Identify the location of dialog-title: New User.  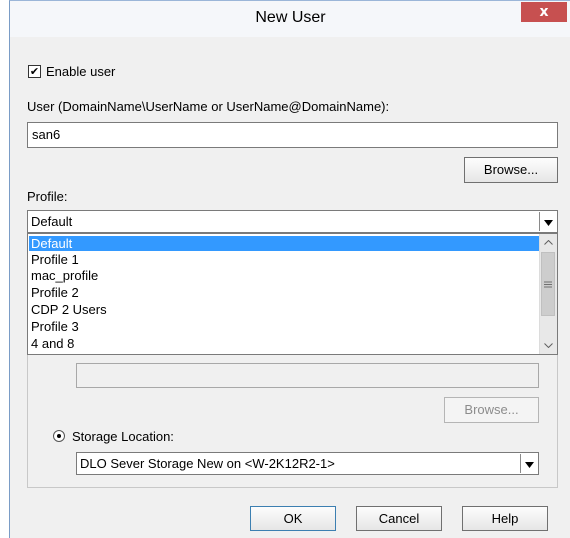
(290, 17).